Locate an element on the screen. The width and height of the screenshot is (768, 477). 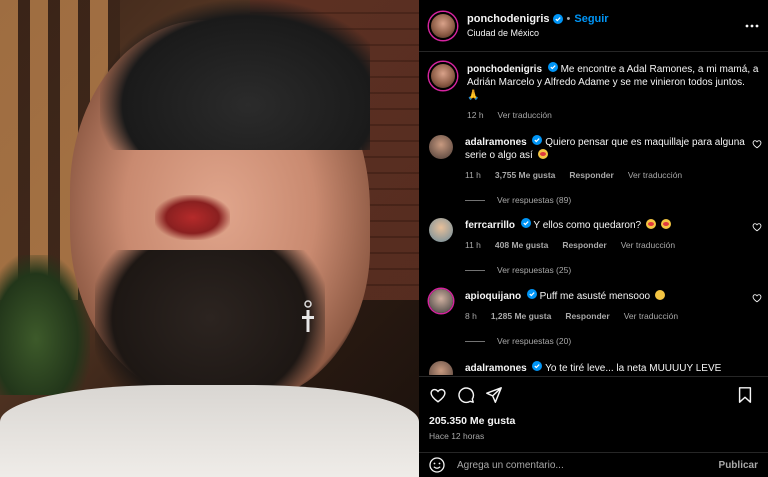
comment-icon is located at coordinates (466, 395).